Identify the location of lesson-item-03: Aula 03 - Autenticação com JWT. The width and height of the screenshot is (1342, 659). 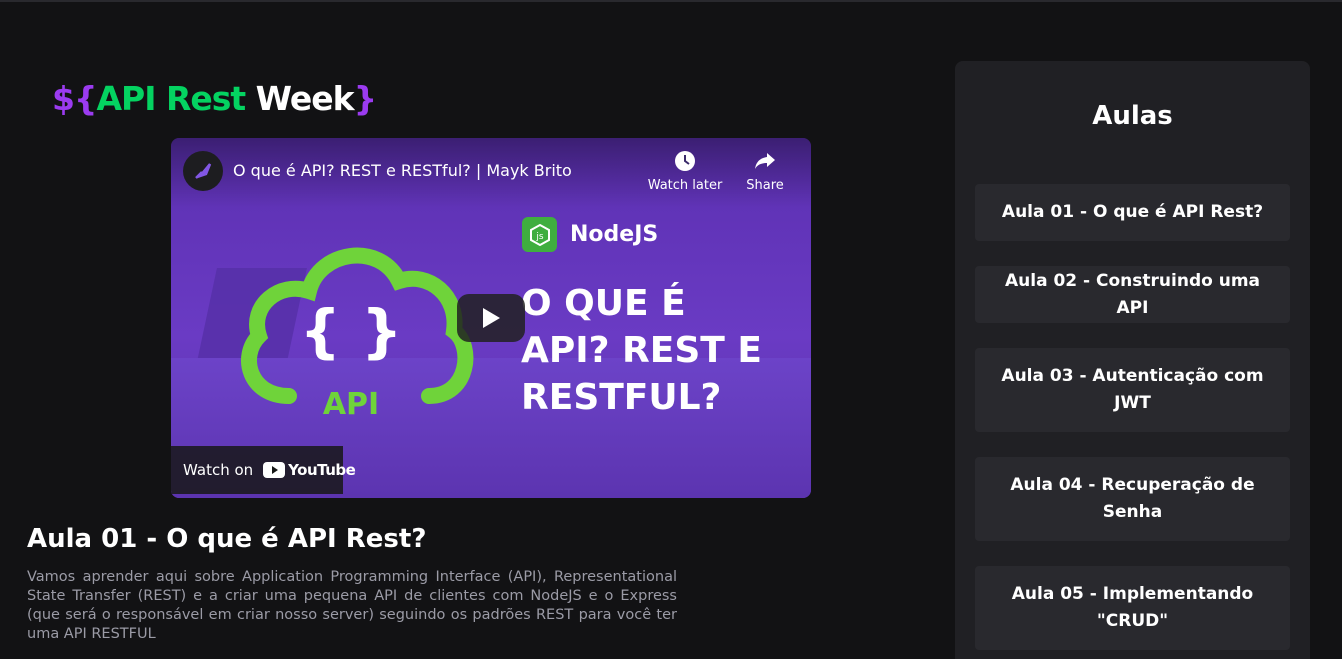
(1132, 390).